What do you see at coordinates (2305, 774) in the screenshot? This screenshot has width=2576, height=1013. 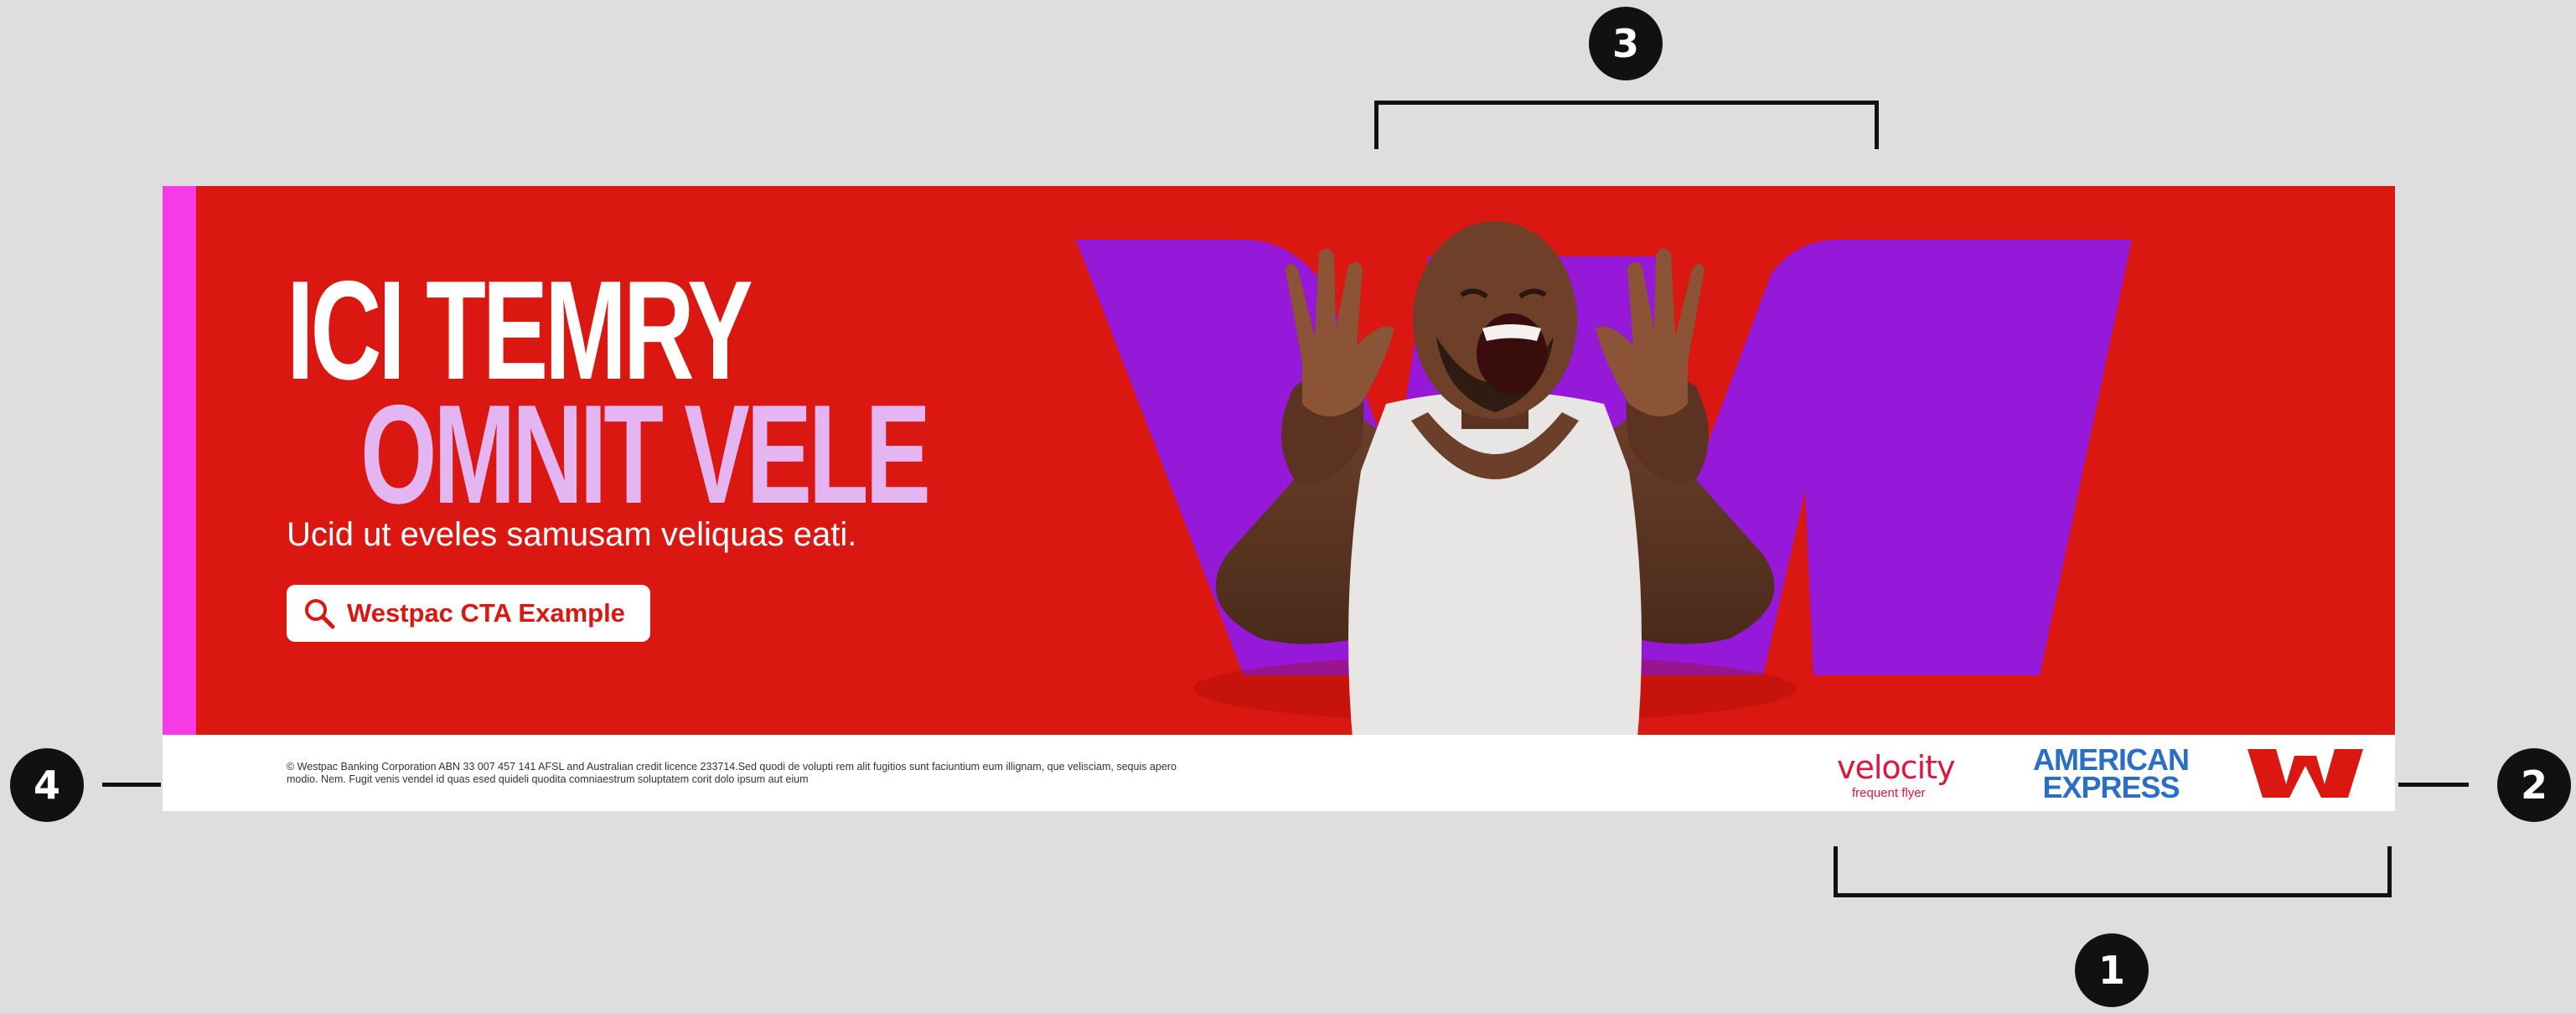 I see `westpac-logo` at bounding box center [2305, 774].